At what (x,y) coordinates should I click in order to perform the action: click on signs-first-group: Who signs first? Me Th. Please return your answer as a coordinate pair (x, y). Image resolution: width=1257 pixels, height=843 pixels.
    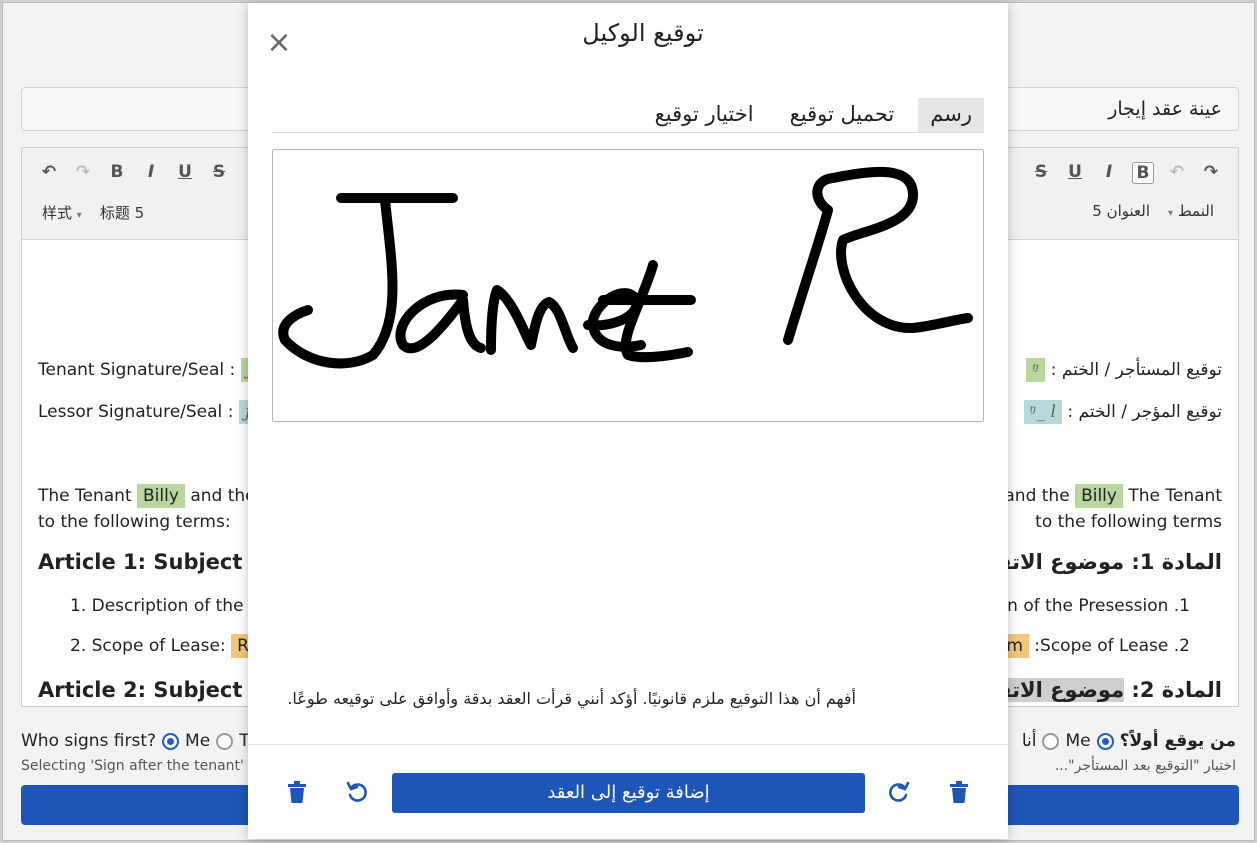
    Looking at the image, I should click on (140, 741).